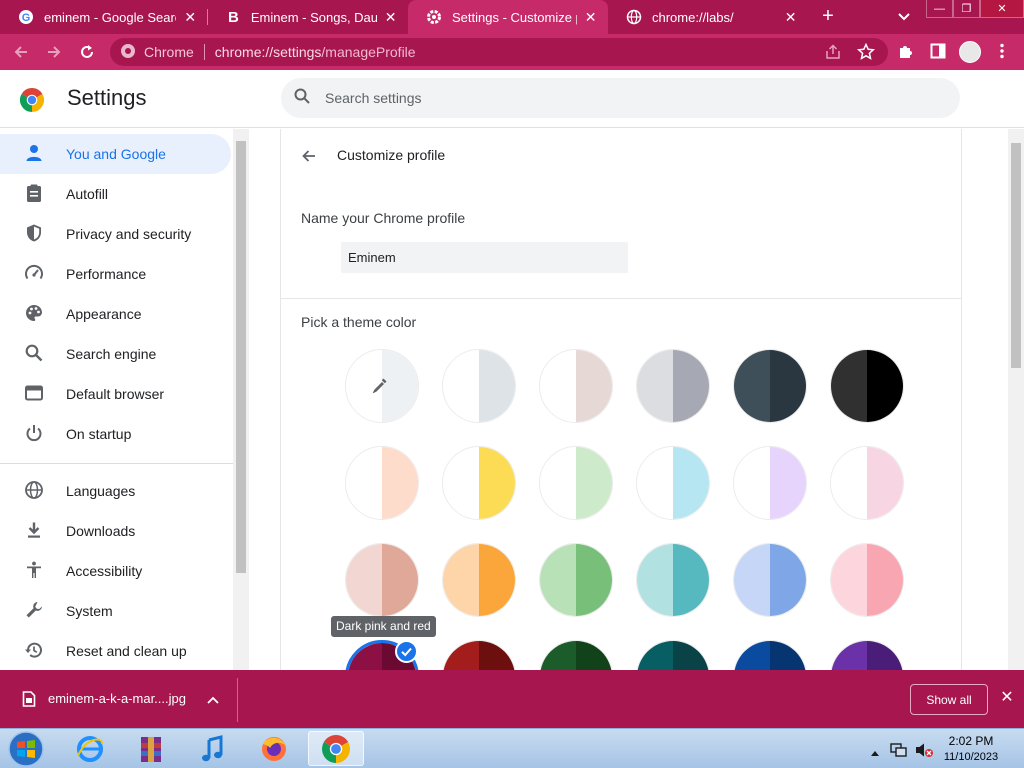  What do you see at coordinates (970, 52) in the screenshot?
I see `profile-avatar` at bounding box center [970, 52].